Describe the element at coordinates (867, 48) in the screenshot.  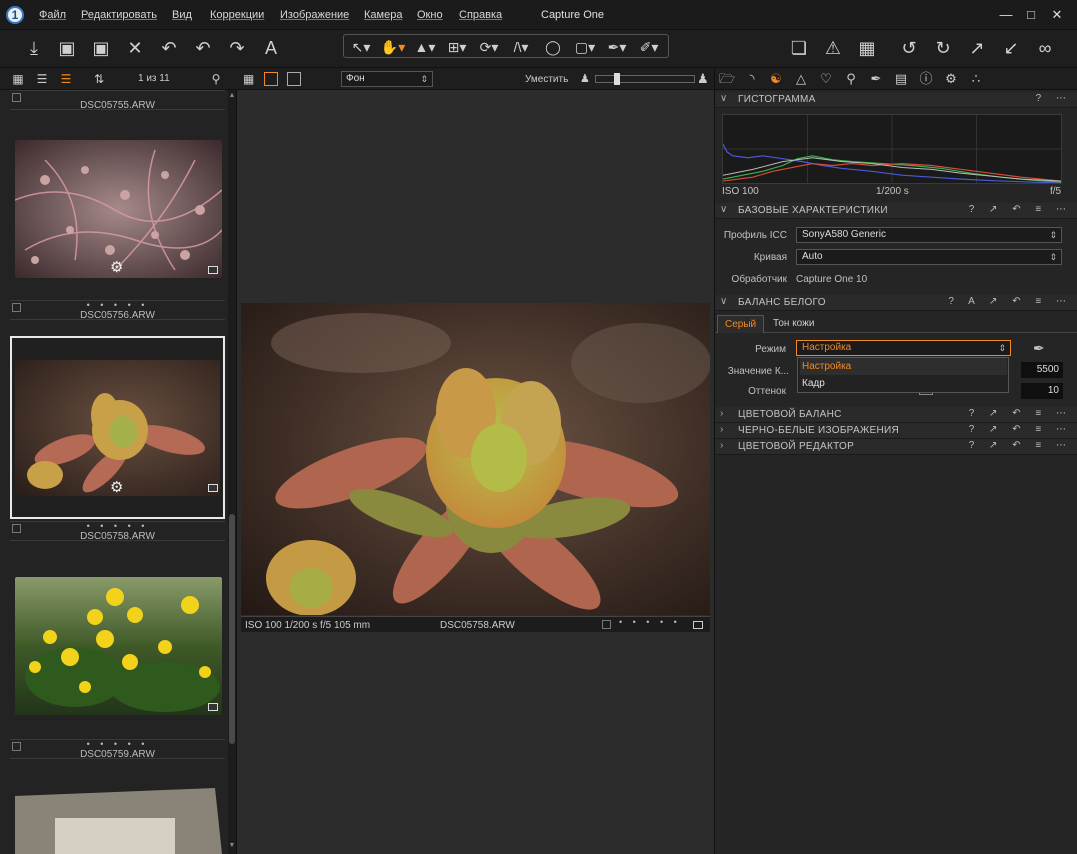
I see `grid-icon: ▦` at that location.